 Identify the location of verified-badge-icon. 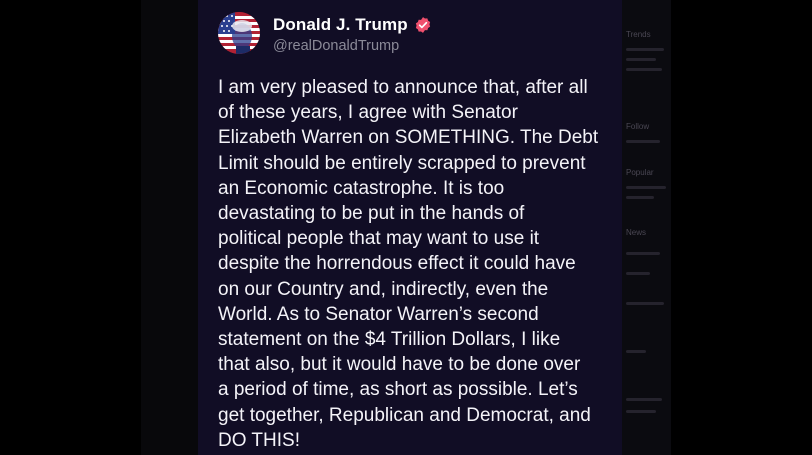
(422, 25).